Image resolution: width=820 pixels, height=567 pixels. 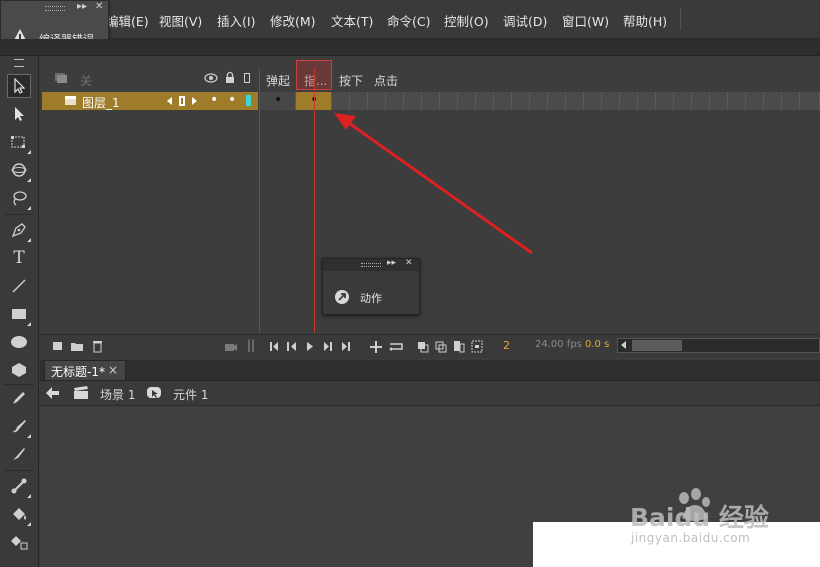 What do you see at coordinates (410, 47) in the screenshot?
I see `panel-bar` at bounding box center [410, 47].